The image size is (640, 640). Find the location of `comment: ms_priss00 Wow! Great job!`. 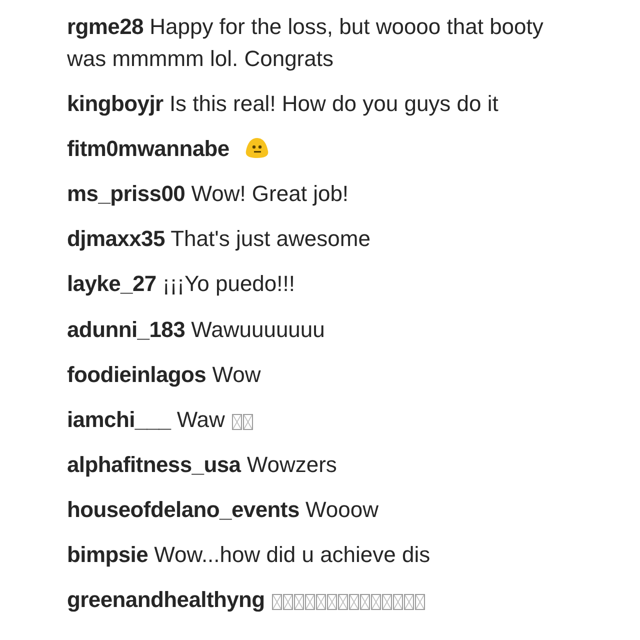

comment: ms_priss00 Wow! Great job! is located at coordinates (208, 194).